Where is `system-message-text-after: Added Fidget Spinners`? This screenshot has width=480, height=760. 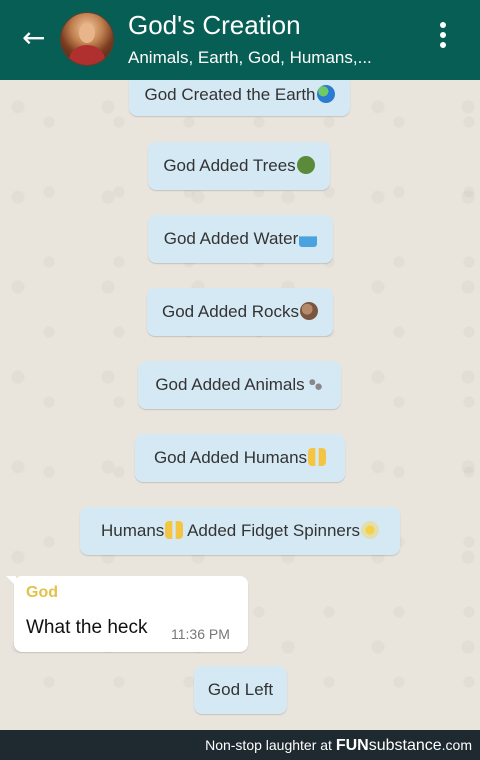
system-message-text-after: Added Fidget Spinners is located at coordinates (272, 530).